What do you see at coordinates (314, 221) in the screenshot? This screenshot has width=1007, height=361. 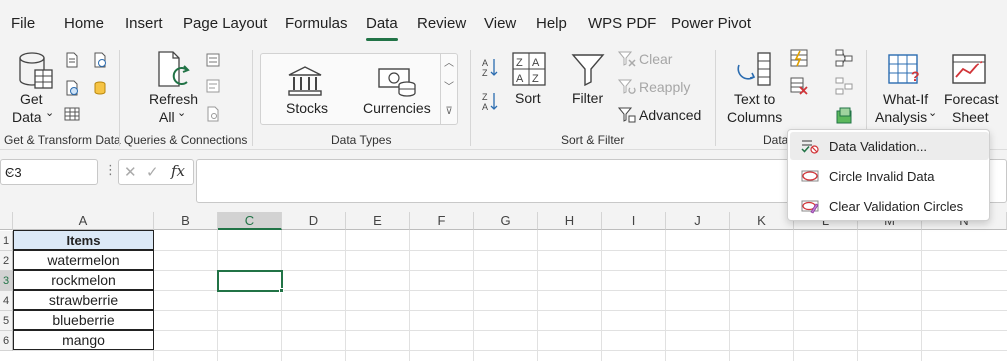 I see `column-header-d: D` at bounding box center [314, 221].